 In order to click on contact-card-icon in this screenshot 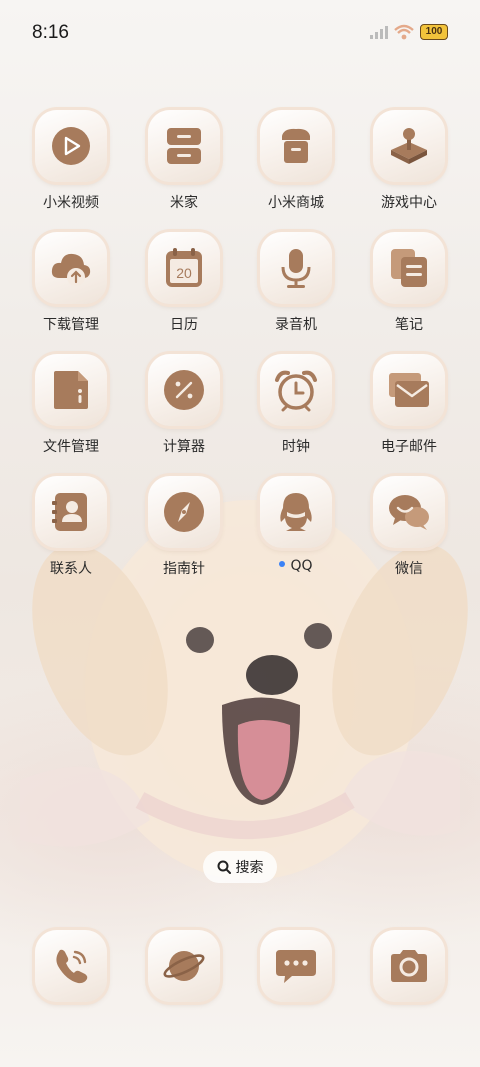, I will do `click(69, 512)`.